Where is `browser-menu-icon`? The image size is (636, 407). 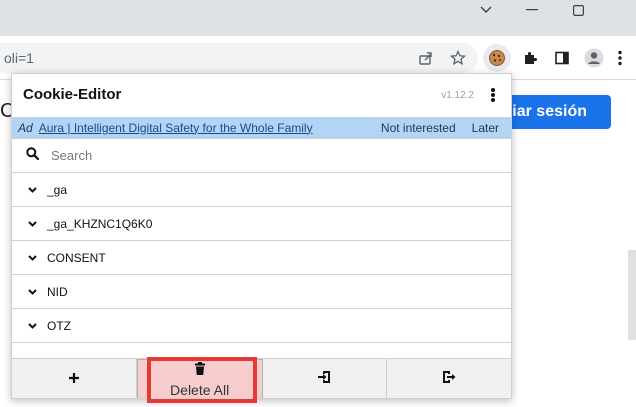
browser-menu-icon is located at coordinates (620, 58).